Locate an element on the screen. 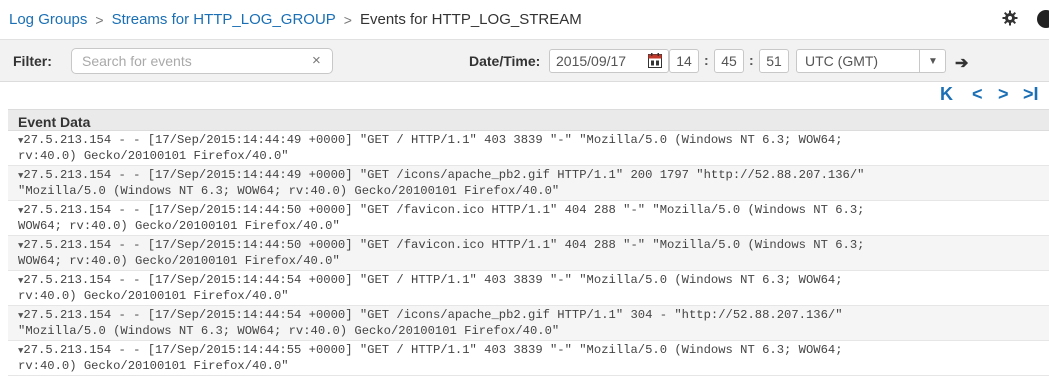 The image size is (1049, 377). breadcrumb-streams: Streams for HTTP_LOG_GROUP is located at coordinates (224, 19).